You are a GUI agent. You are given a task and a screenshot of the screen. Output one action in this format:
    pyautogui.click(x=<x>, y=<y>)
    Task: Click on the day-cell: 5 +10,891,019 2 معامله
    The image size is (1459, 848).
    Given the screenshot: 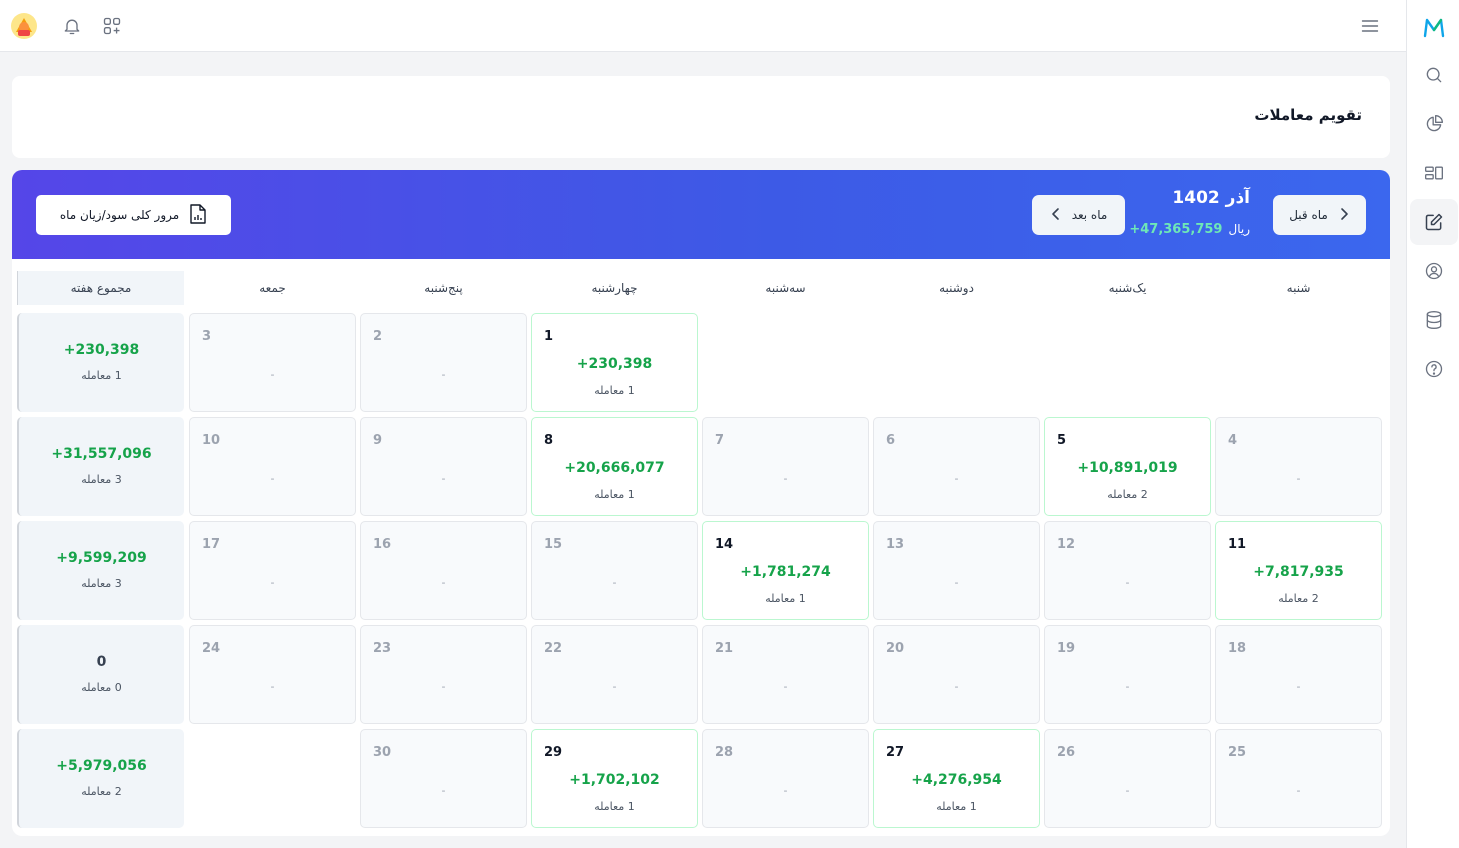 What is the action you would take?
    pyautogui.click(x=1127, y=466)
    